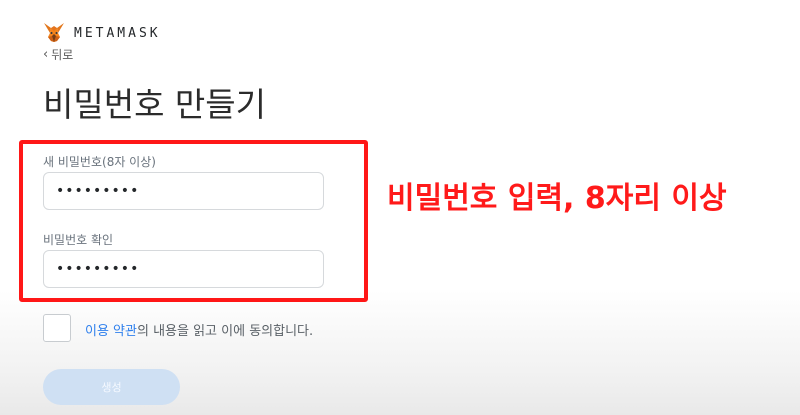  What do you see at coordinates (78, 240) in the screenshot?
I see `confirm-password-label: 비밀번호 확인` at bounding box center [78, 240].